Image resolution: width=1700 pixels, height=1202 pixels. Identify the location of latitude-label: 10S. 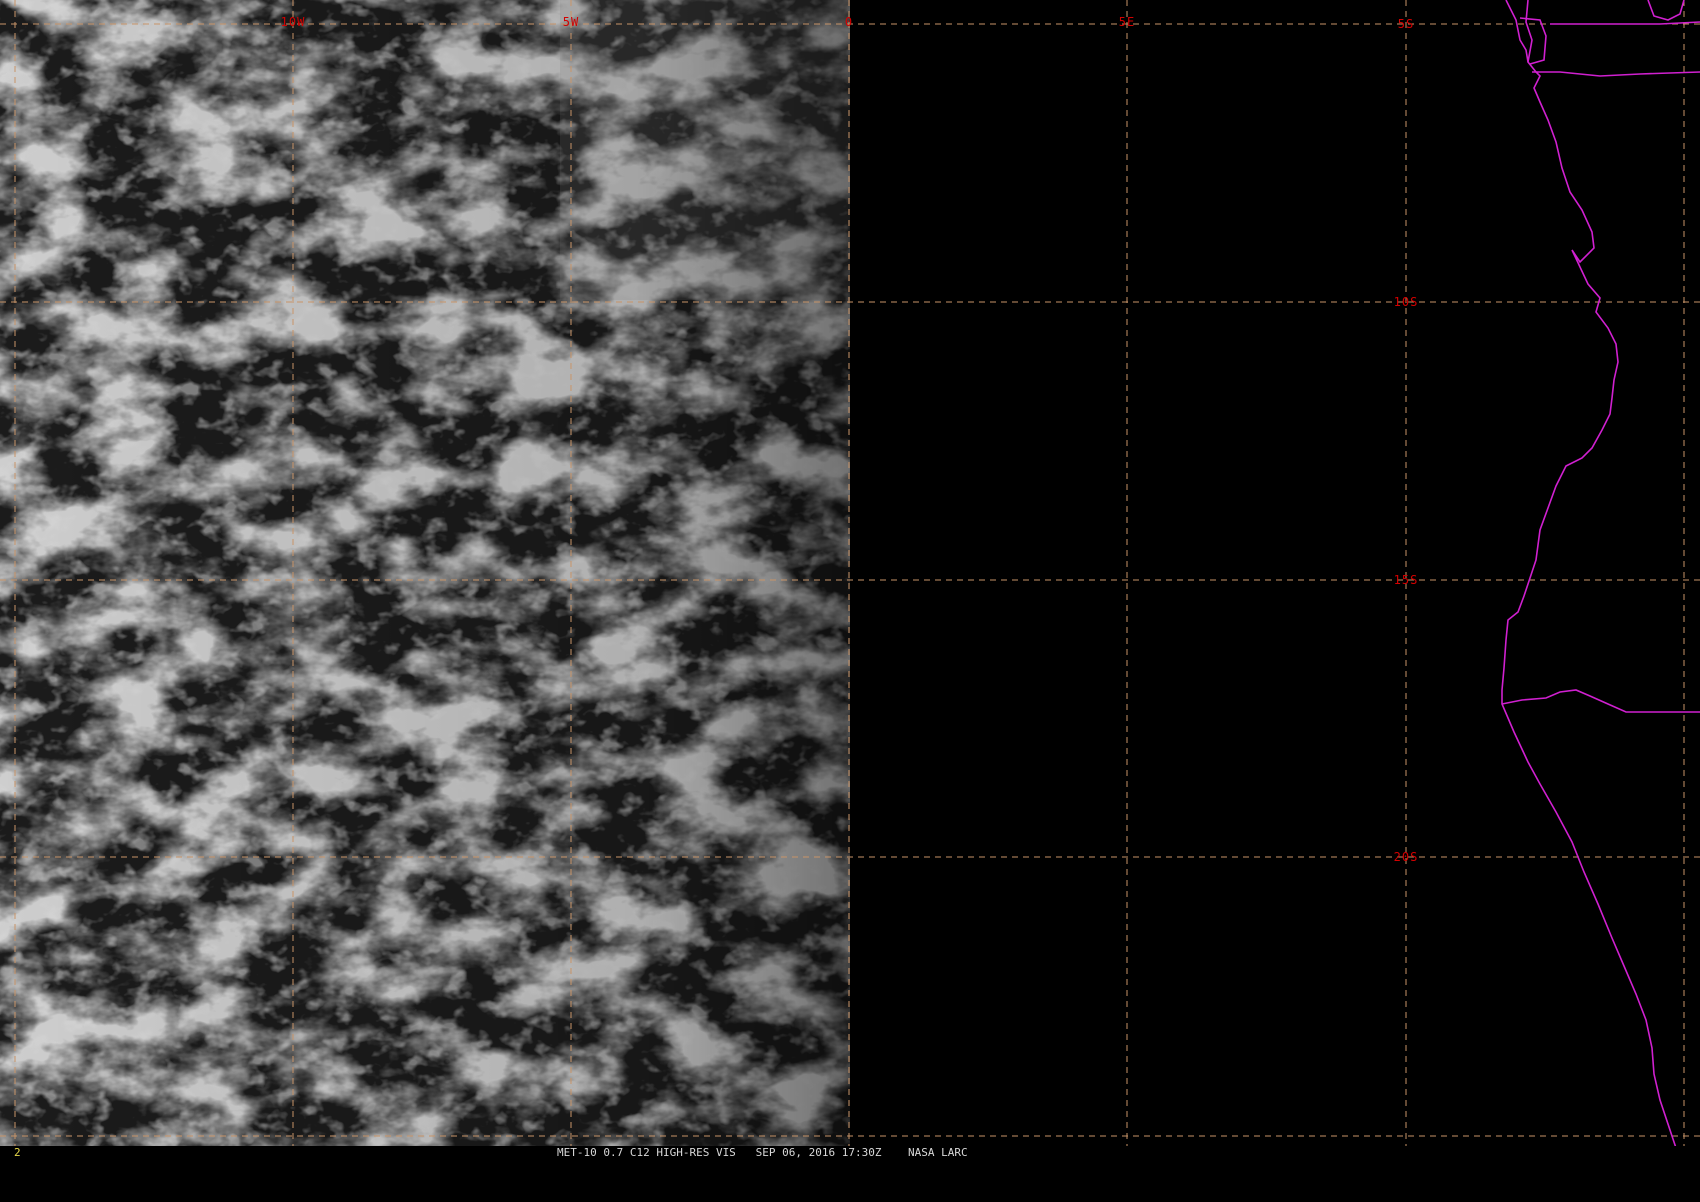
(1406, 302).